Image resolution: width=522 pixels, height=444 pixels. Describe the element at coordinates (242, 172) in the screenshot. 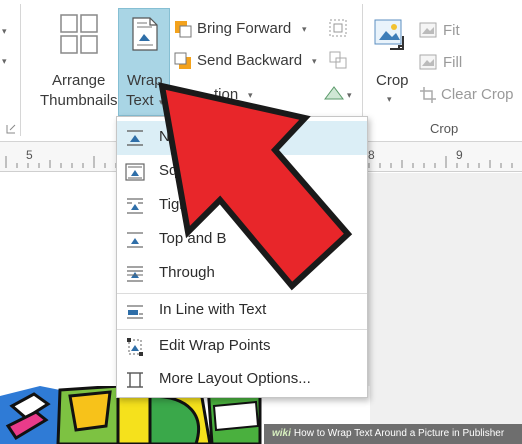

I see `menu-item-square: Squar` at that location.